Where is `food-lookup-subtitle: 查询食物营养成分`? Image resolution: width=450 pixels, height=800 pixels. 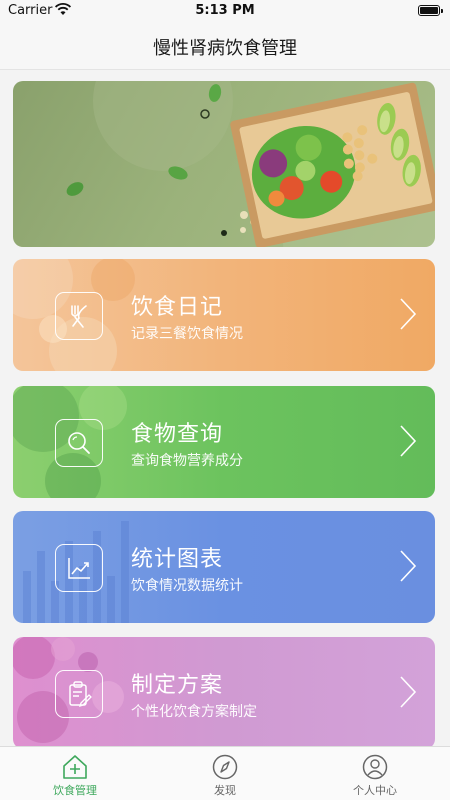
food-lookup-subtitle: 查询食物营养成分 is located at coordinates (187, 461).